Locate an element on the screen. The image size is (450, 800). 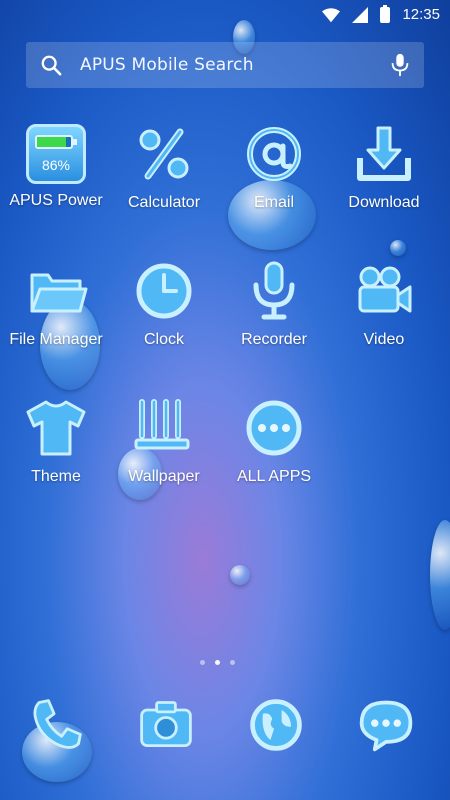
app-label: Email is located at coordinates (273, 202).